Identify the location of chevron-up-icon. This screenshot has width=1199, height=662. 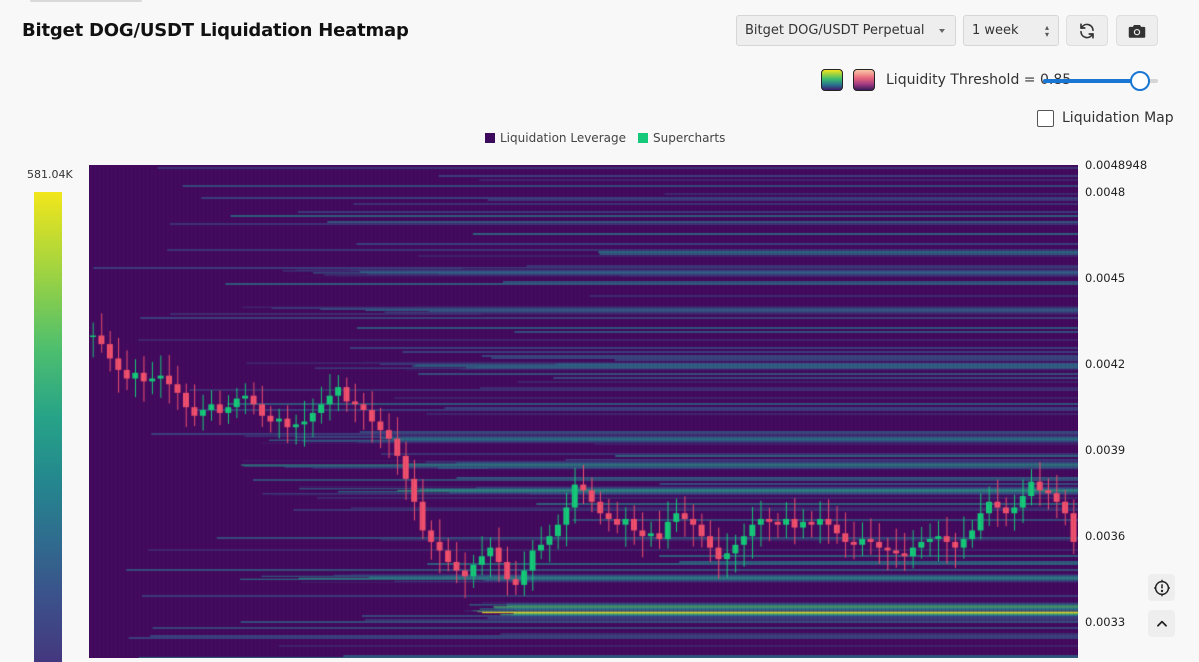
(1161, 623).